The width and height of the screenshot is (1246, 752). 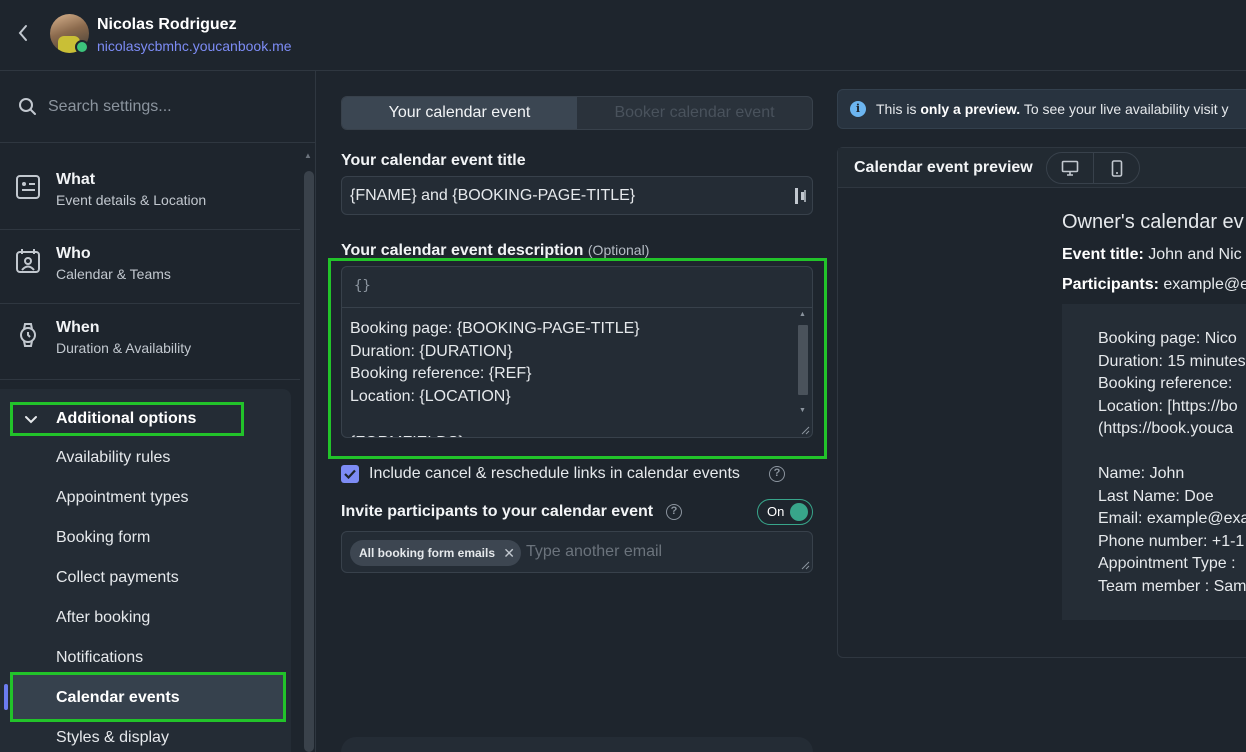 I want to click on desktop-view-button, so click(x=1070, y=168).